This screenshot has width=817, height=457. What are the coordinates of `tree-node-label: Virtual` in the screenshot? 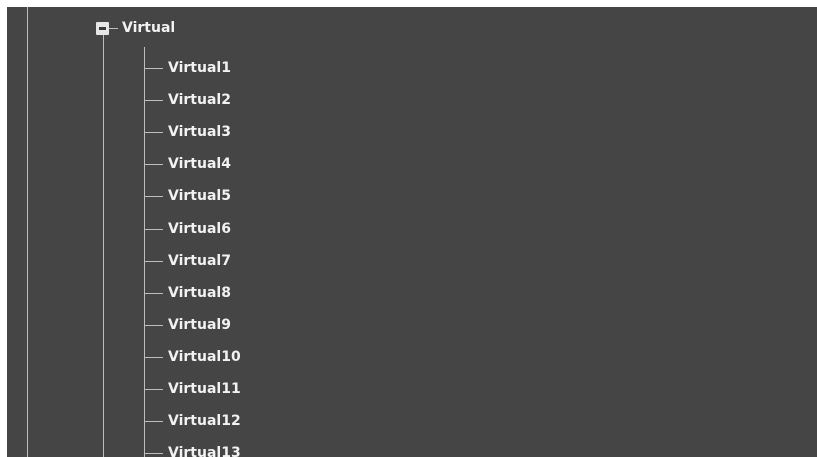 It's located at (148, 28).